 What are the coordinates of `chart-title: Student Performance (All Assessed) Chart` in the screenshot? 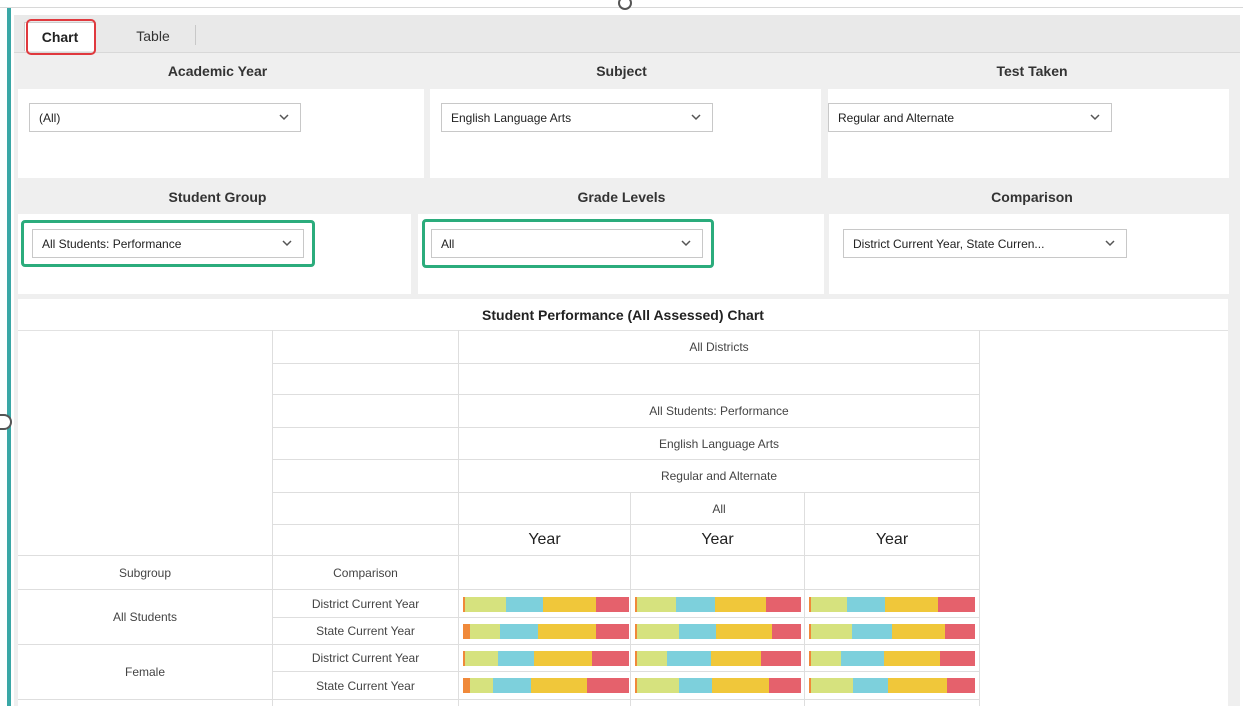 It's located at (623, 315).